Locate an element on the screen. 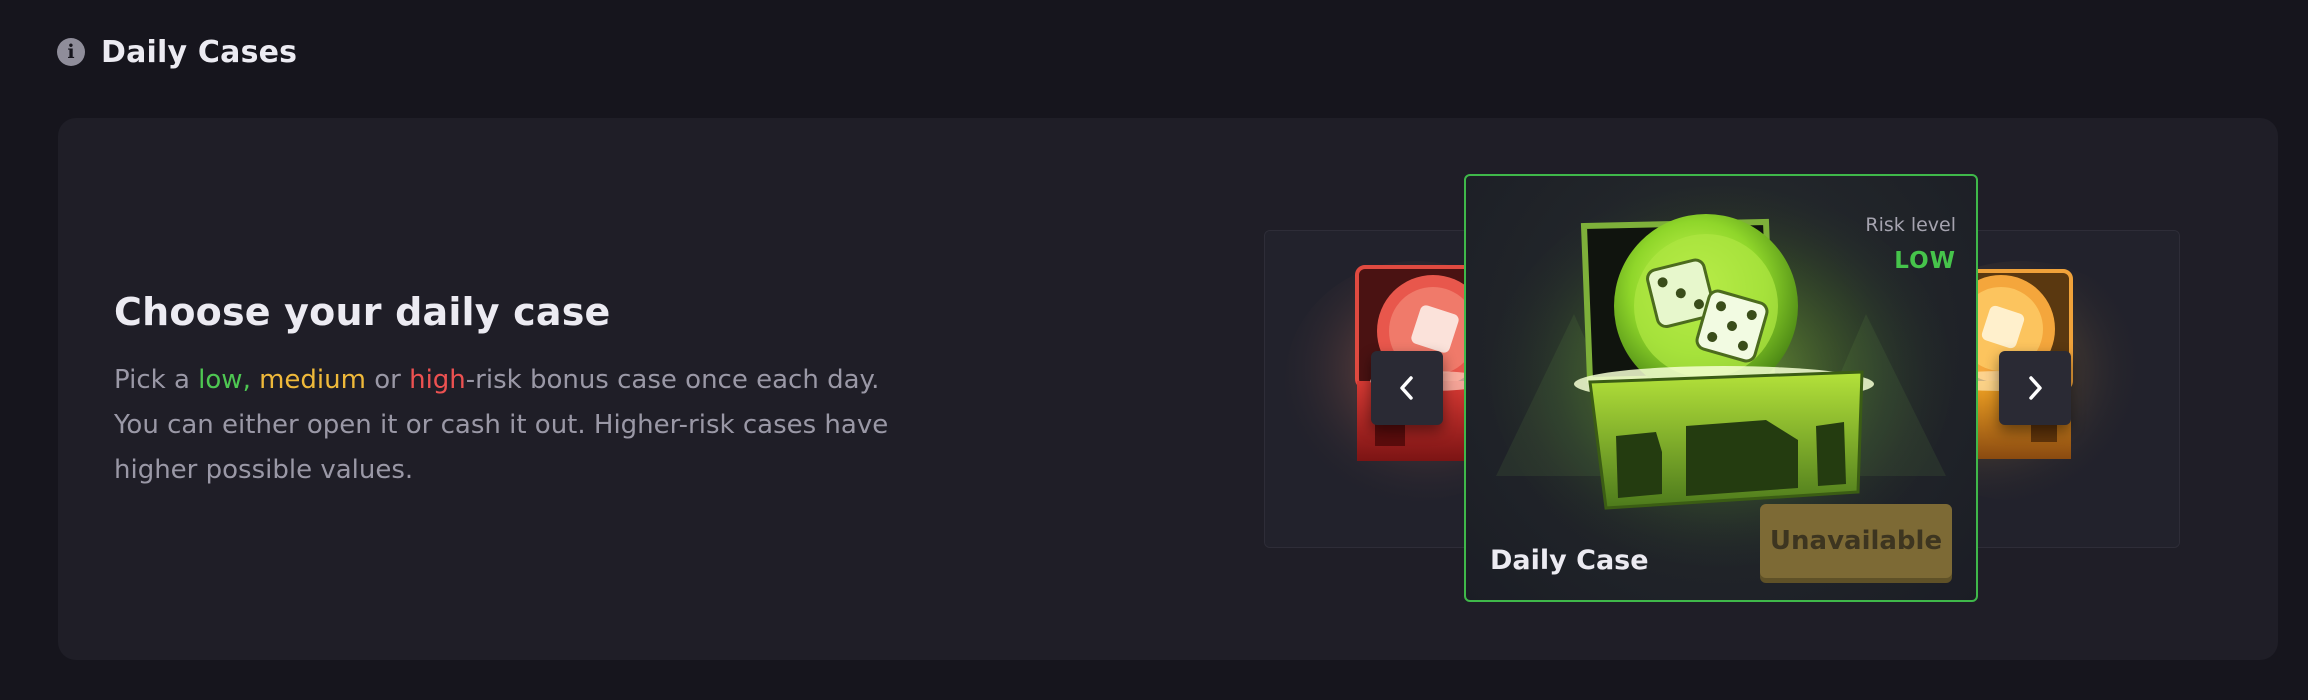 The height and width of the screenshot is (700, 2308). unavailable-button: Unavailable is located at coordinates (1856, 541).